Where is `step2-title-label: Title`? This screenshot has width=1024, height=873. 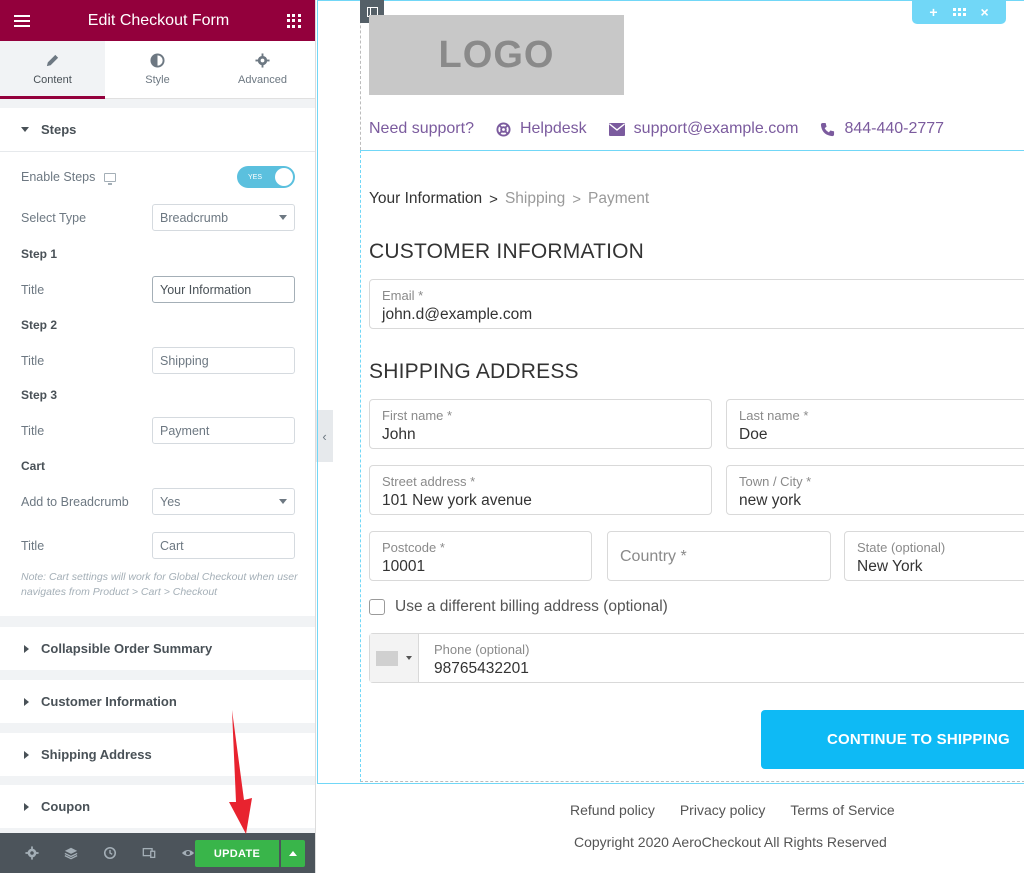
step2-title-label: Title is located at coordinates (33, 360).